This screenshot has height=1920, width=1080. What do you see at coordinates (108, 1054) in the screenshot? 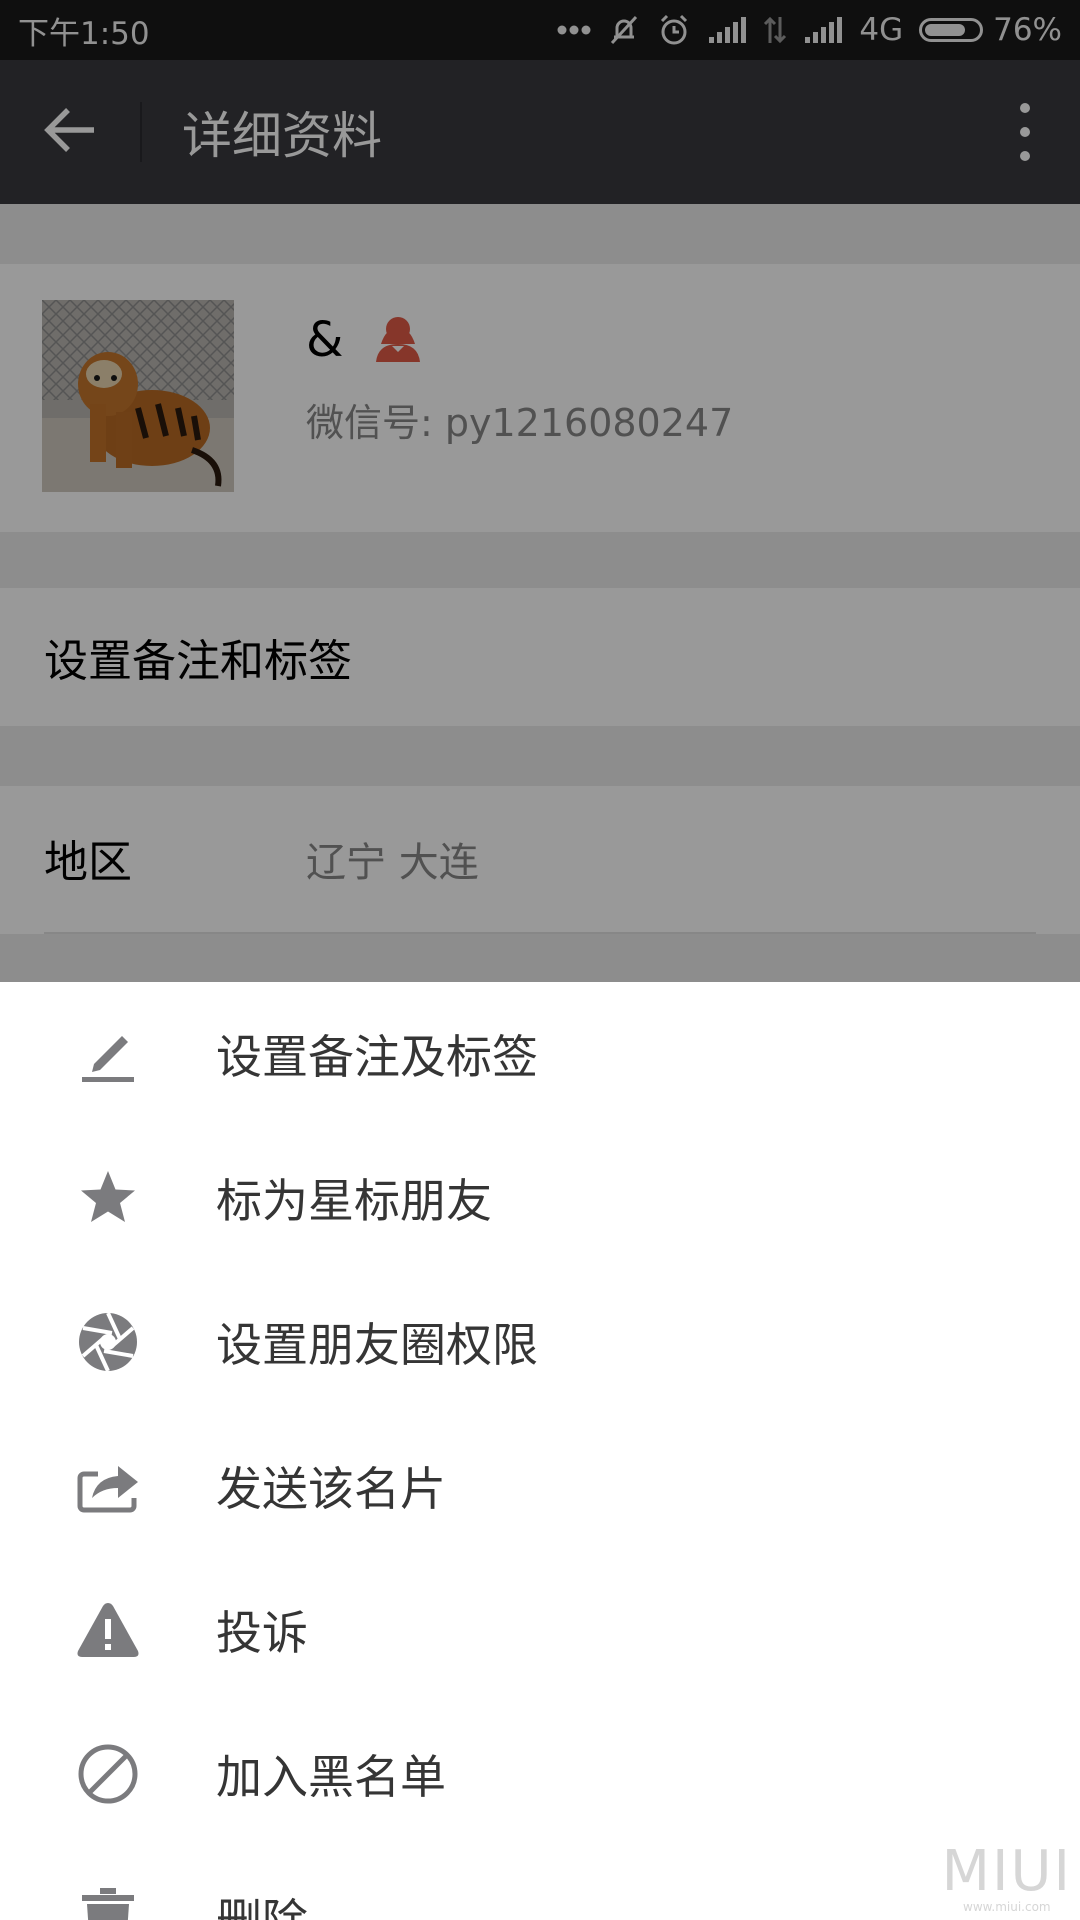
I see `pencil-icon` at bounding box center [108, 1054].